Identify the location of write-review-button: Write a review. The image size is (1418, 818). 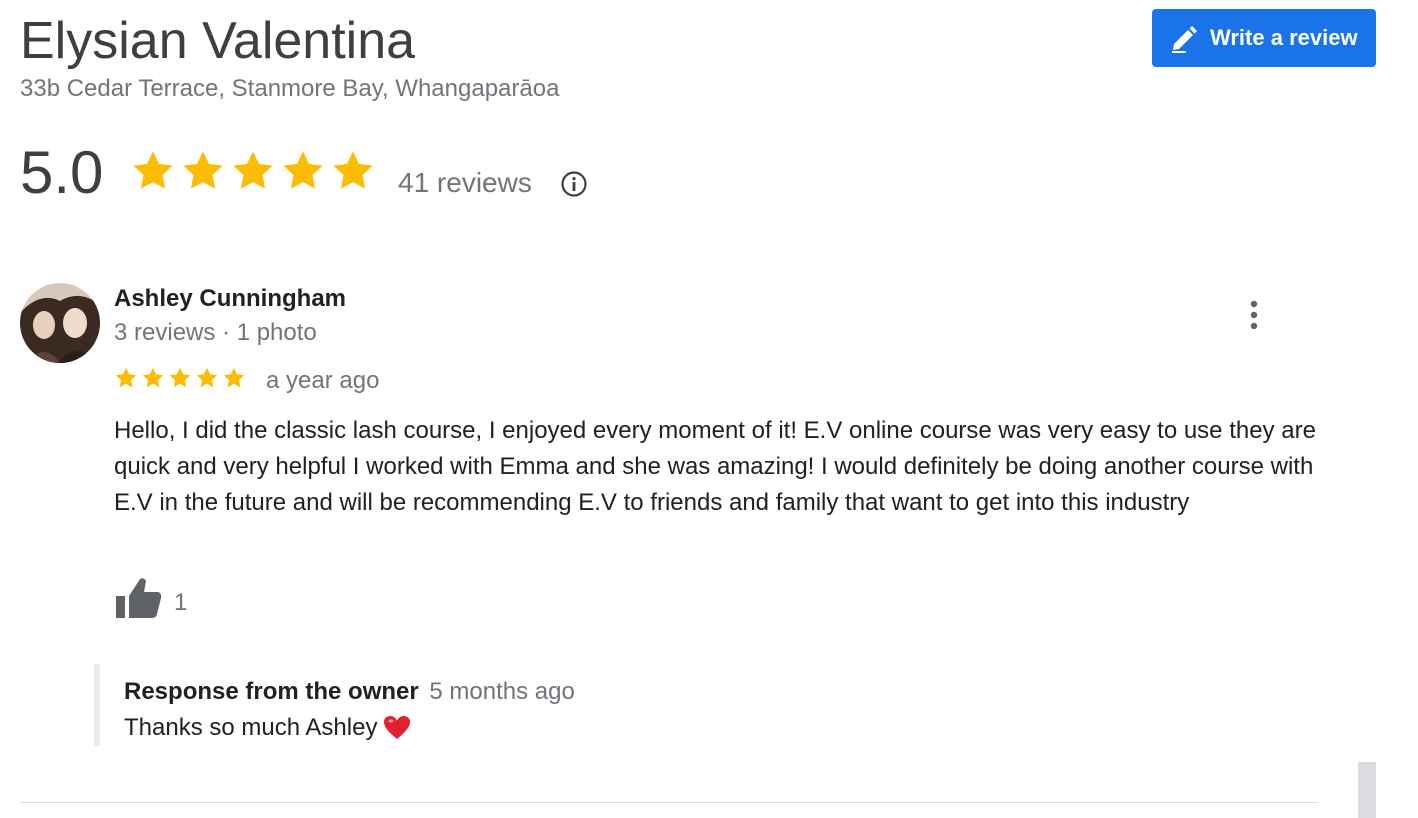
(1264, 38).